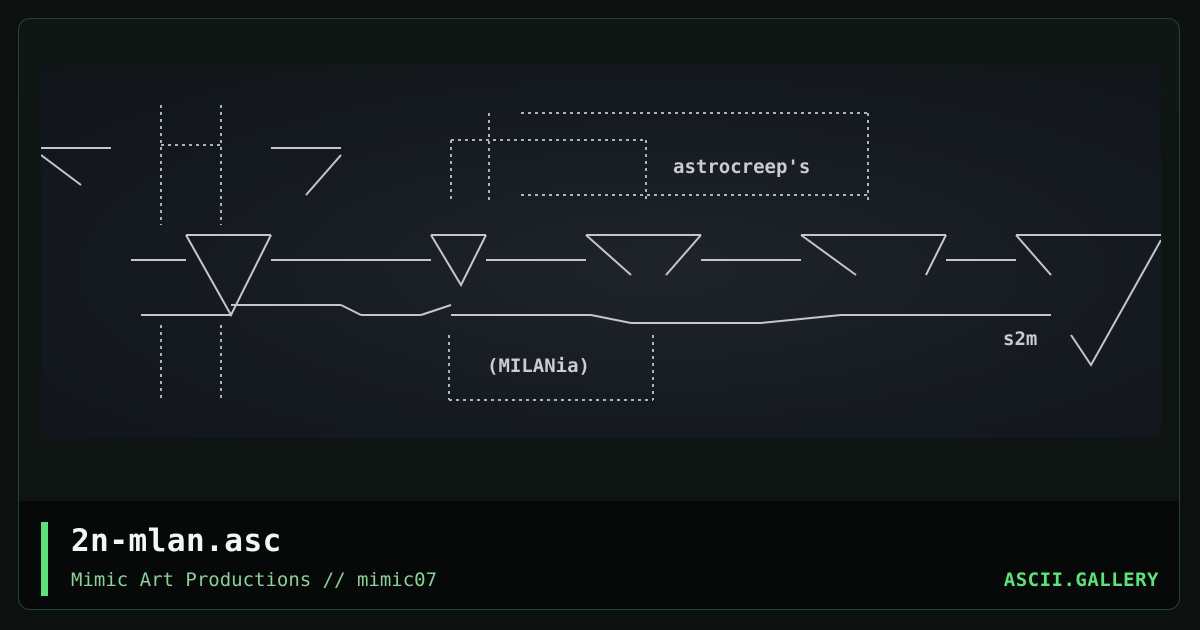  What do you see at coordinates (44, 559) in the screenshot?
I see `accent-bar` at bounding box center [44, 559].